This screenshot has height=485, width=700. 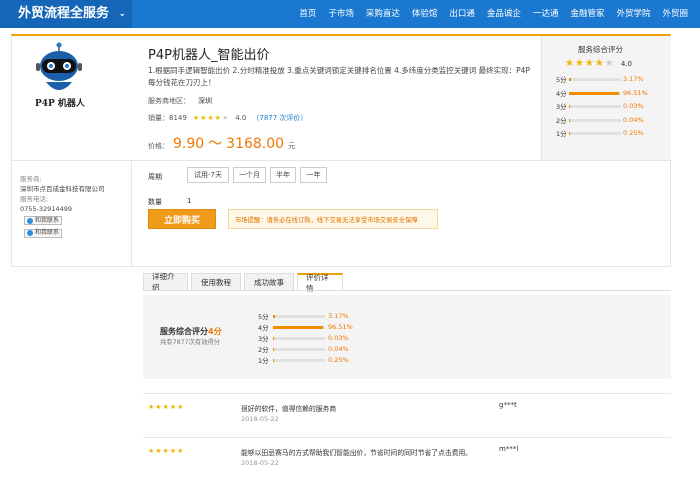 I want to click on rating-value: 4.0, so click(x=241, y=118).